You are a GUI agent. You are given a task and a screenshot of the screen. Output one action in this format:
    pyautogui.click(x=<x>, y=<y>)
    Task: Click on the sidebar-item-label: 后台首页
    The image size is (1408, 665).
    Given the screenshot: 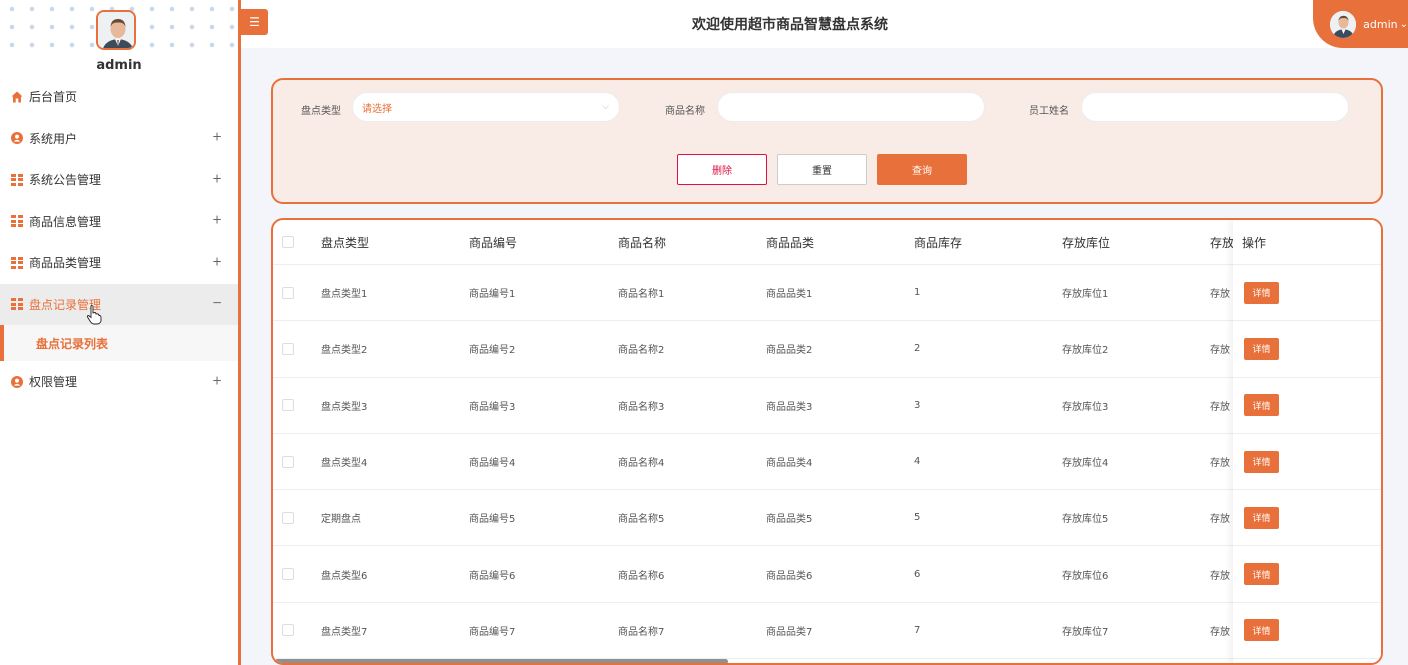 What is the action you would take?
    pyautogui.click(x=53, y=97)
    